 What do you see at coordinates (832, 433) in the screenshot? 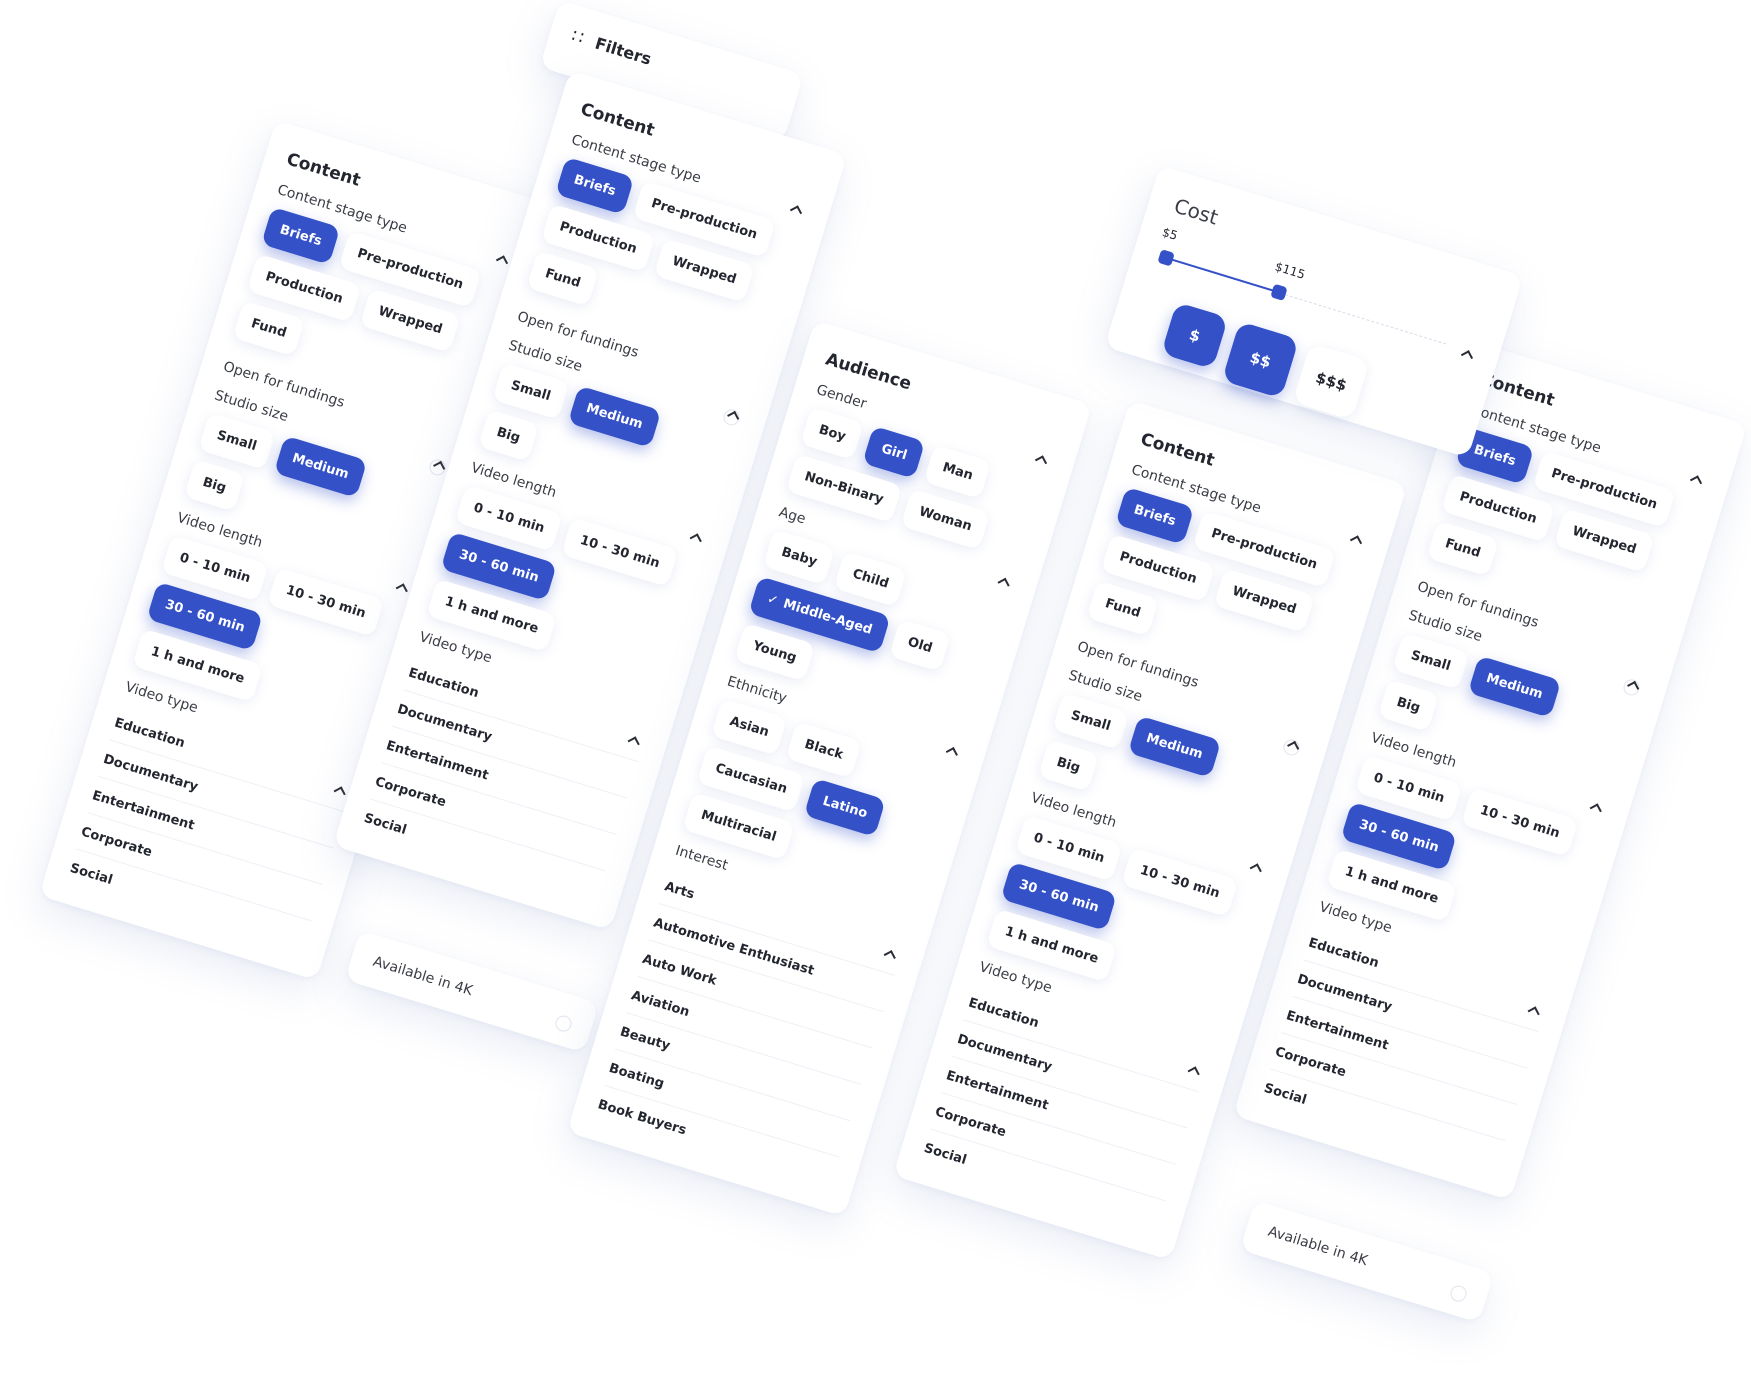
I see `chip-boy: Boy` at bounding box center [832, 433].